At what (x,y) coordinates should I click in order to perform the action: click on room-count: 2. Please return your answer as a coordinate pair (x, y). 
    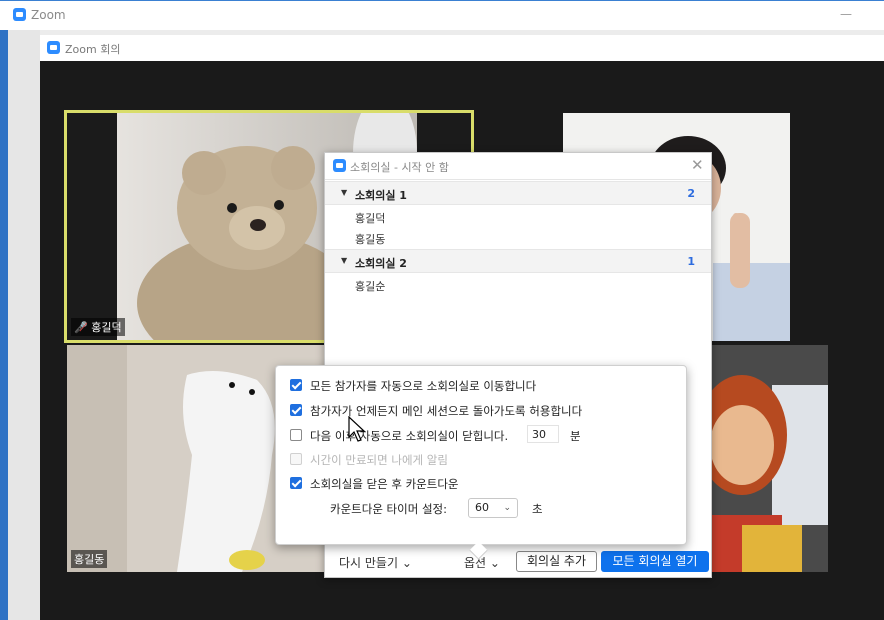
    Looking at the image, I should click on (691, 193).